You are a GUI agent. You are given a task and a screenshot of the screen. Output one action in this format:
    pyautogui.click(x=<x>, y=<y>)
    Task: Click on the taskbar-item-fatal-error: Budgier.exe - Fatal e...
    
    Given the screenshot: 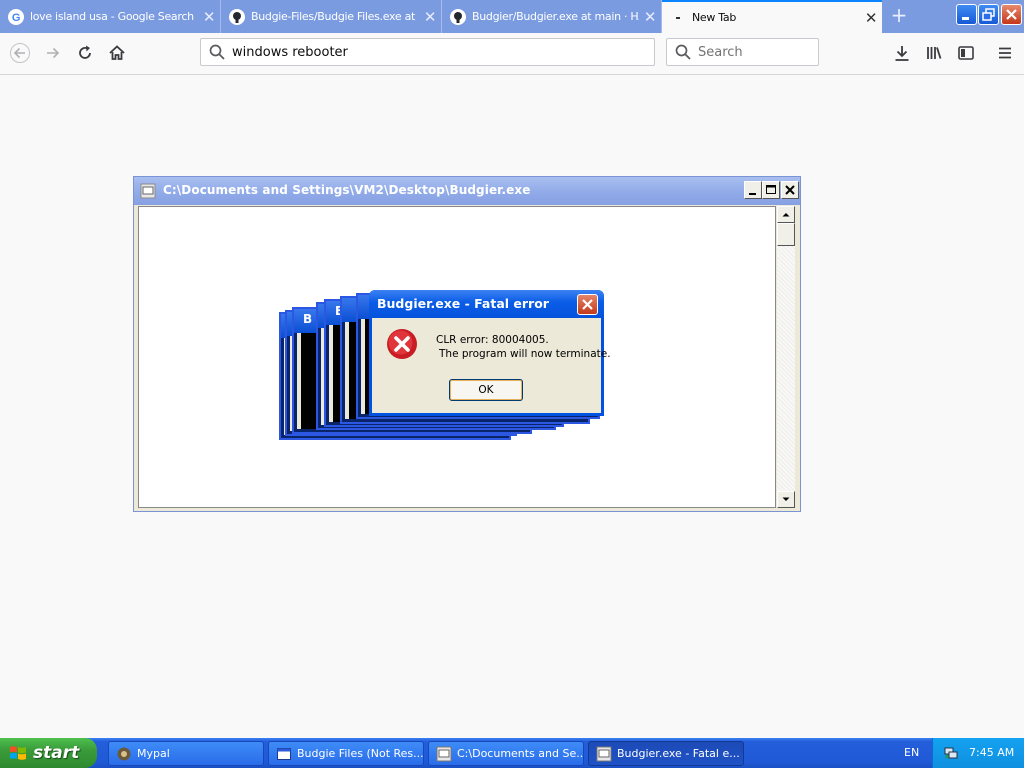 What is the action you would take?
    pyautogui.click(x=666, y=753)
    